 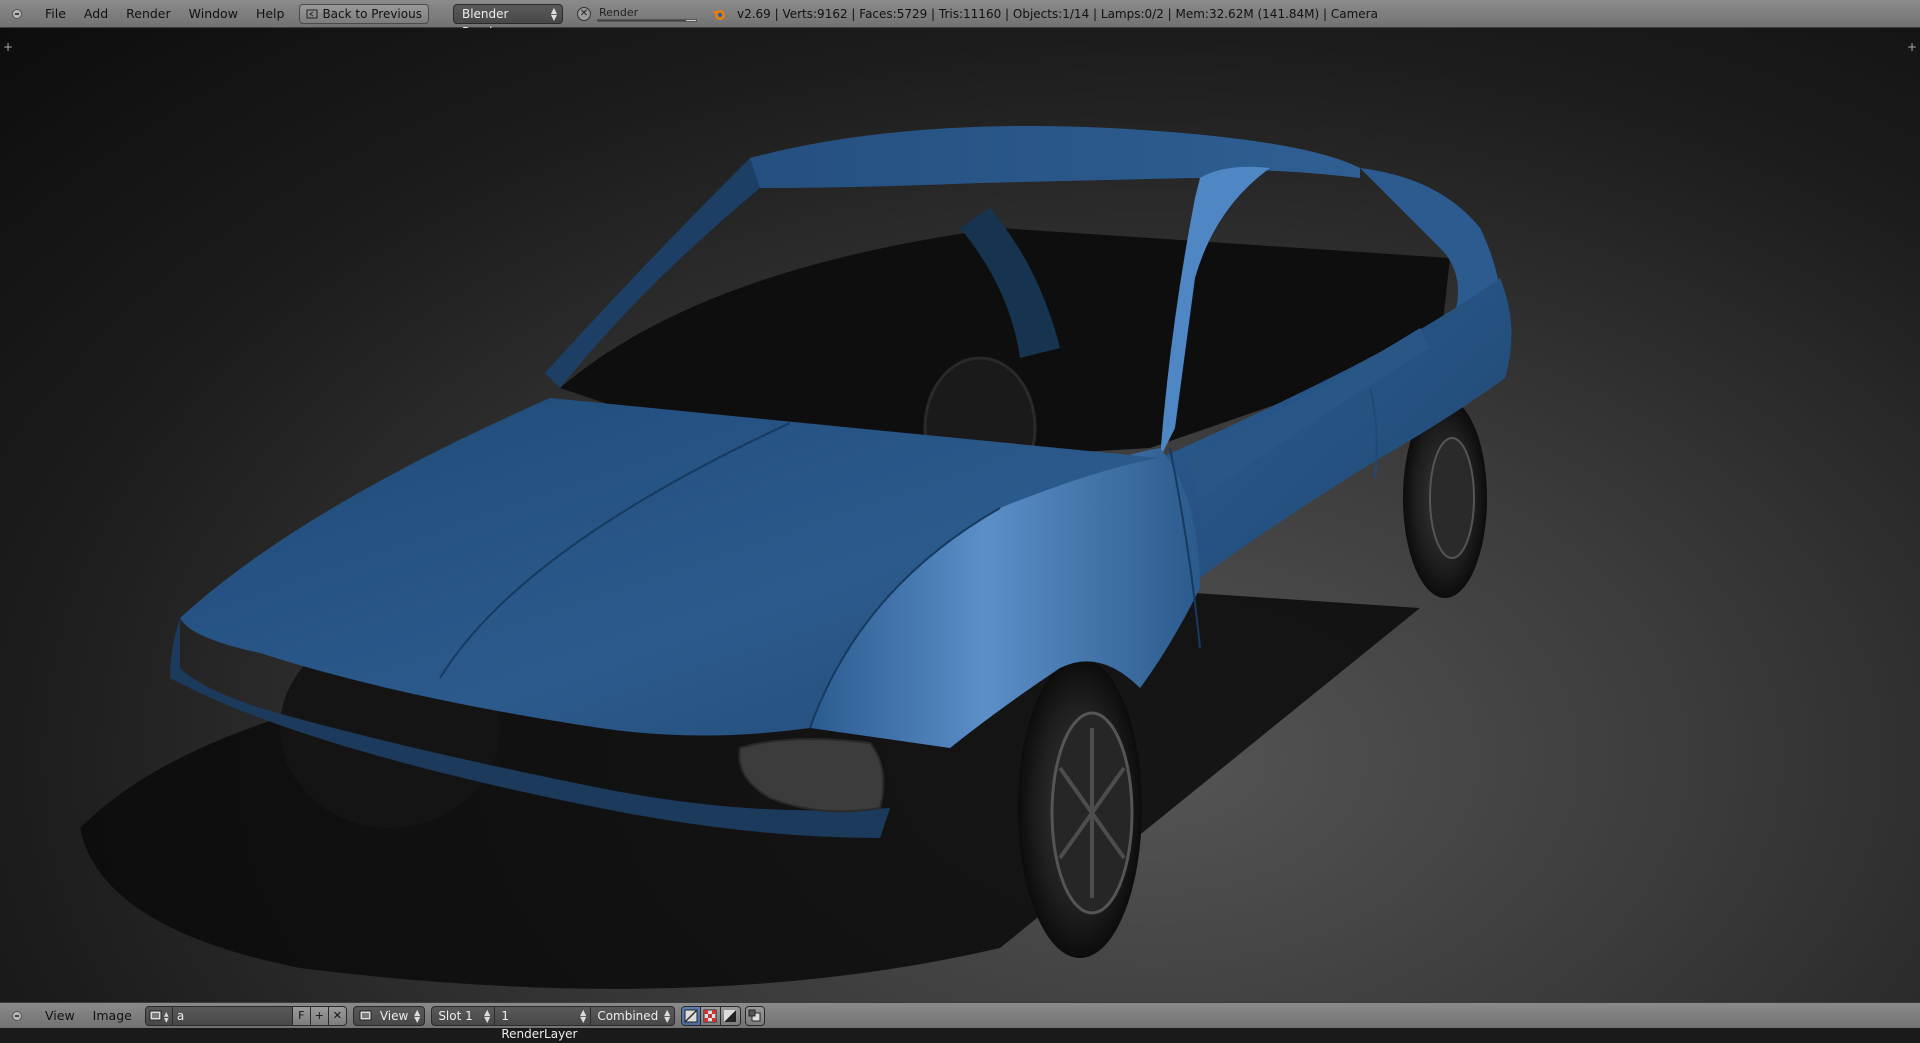 What do you see at coordinates (372, 13) in the screenshot?
I see `back-to-previous-label: Back to Previous` at bounding box center [372, 13].